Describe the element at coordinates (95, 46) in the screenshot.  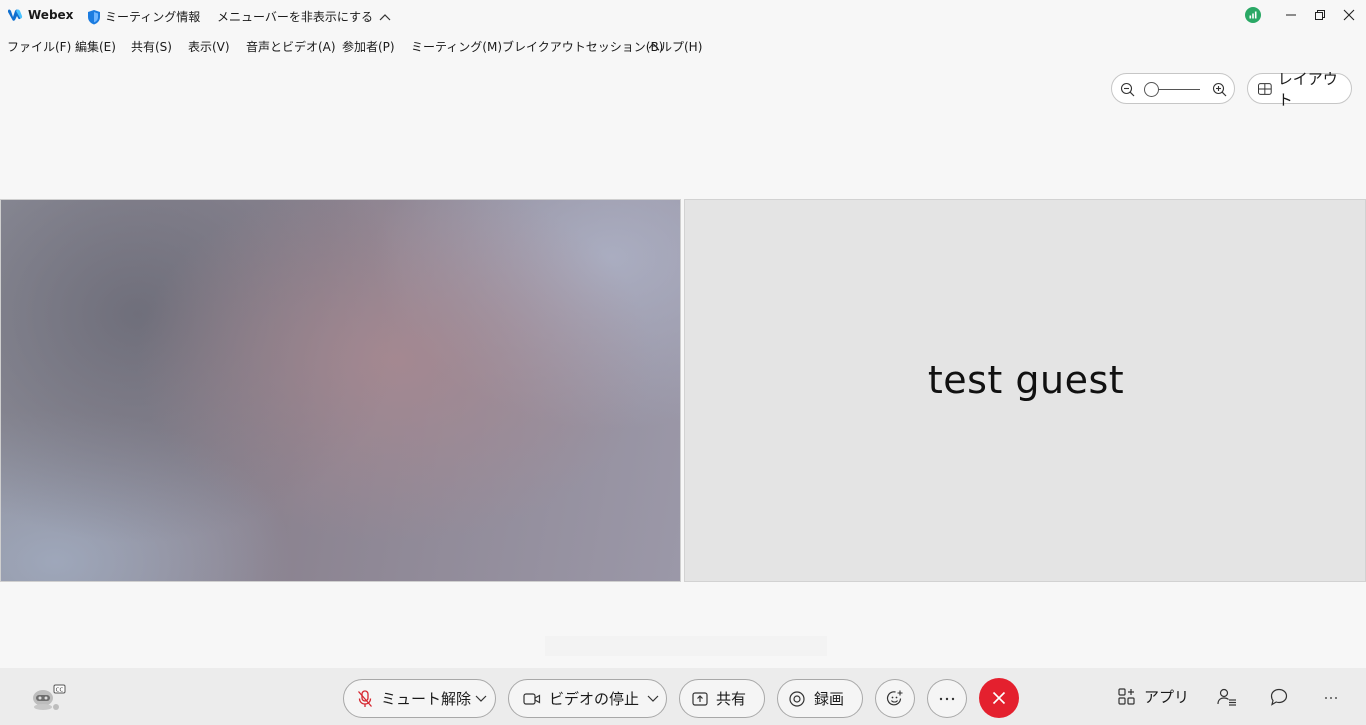
I see `menu-edit: 編集(E)` at that location.